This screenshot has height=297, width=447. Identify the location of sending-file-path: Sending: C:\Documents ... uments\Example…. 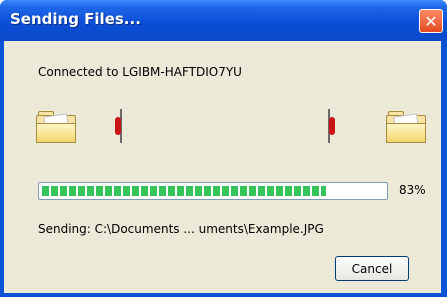
(181, 229).